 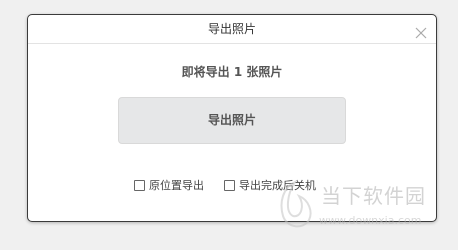 I want to click on watermark-logo-icon, so click(x=296, y=203).